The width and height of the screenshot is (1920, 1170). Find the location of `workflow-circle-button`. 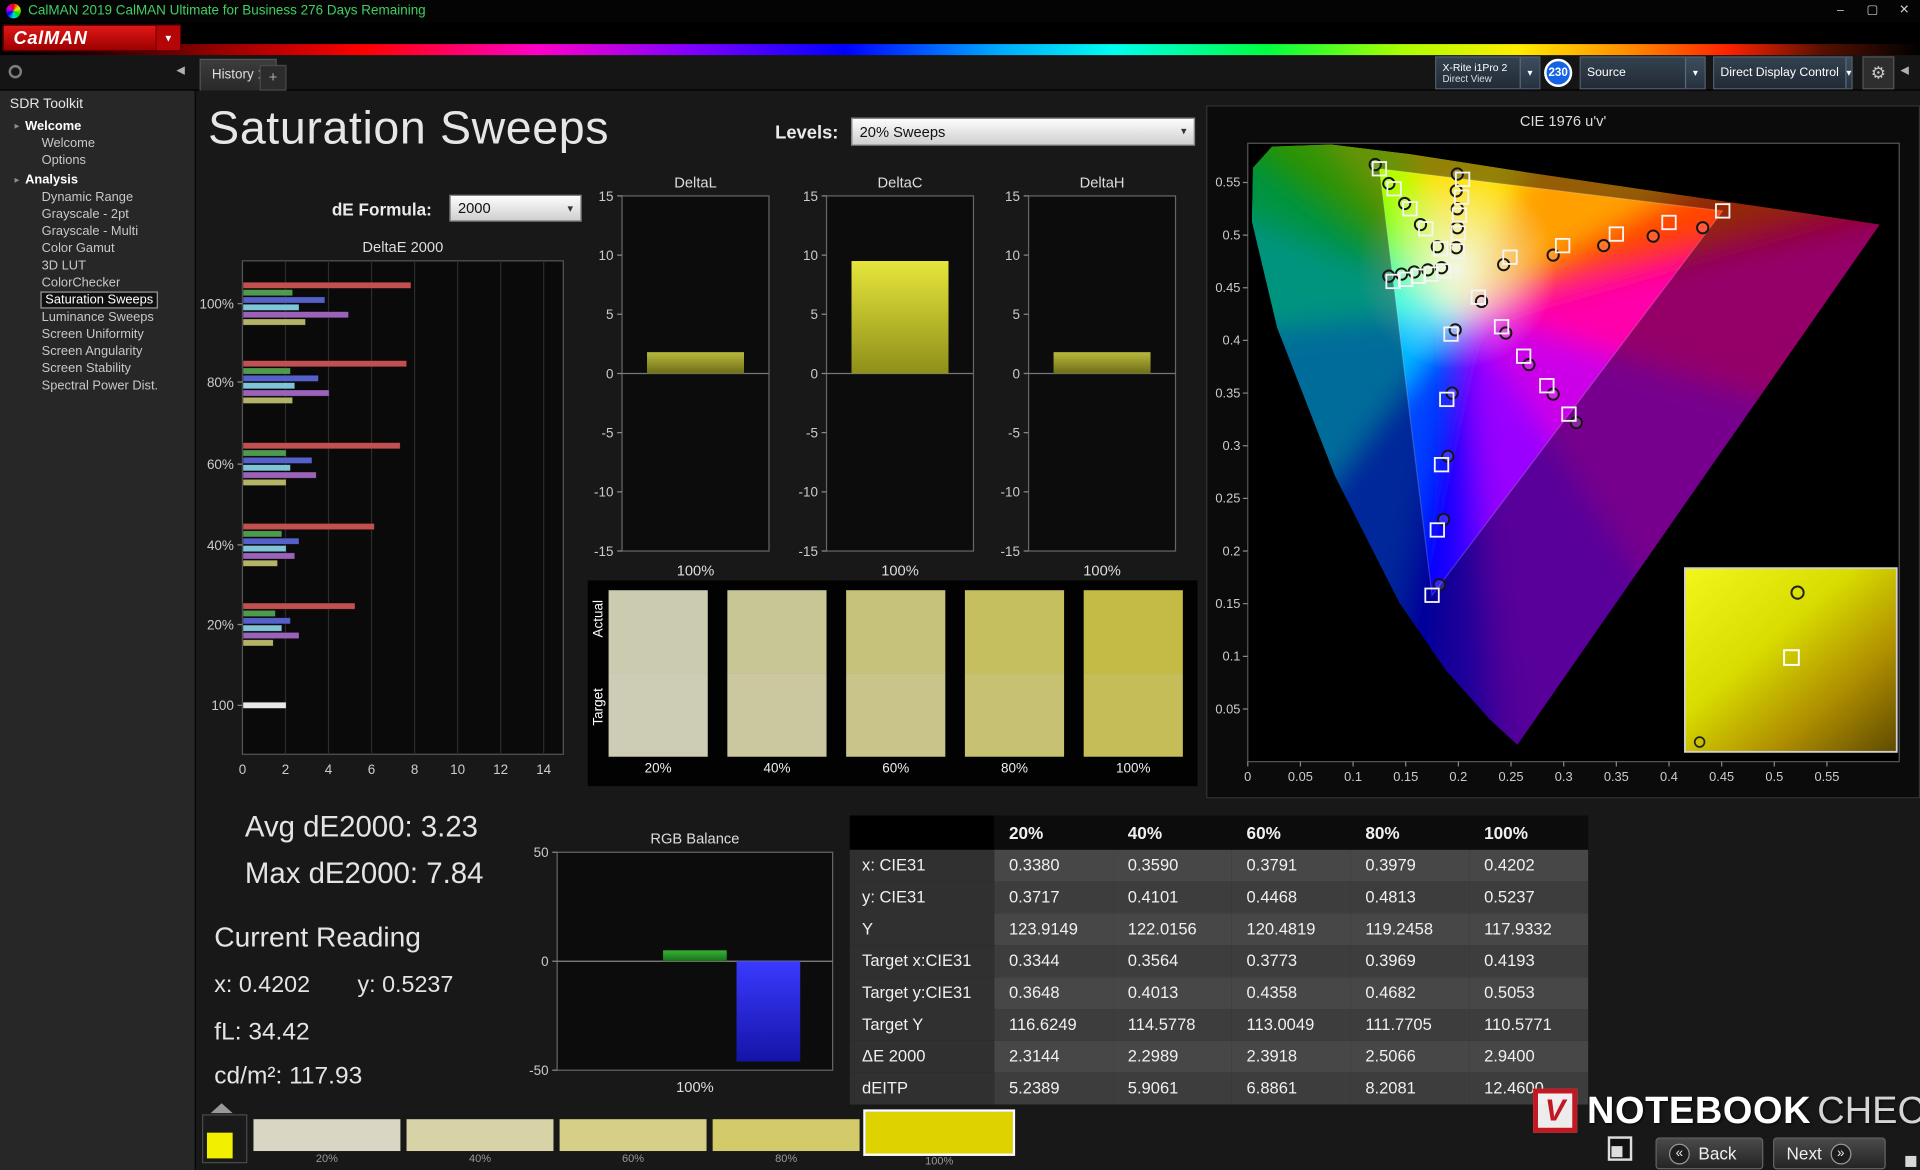

workflow-circle-button is located at coordinates (15, 71).